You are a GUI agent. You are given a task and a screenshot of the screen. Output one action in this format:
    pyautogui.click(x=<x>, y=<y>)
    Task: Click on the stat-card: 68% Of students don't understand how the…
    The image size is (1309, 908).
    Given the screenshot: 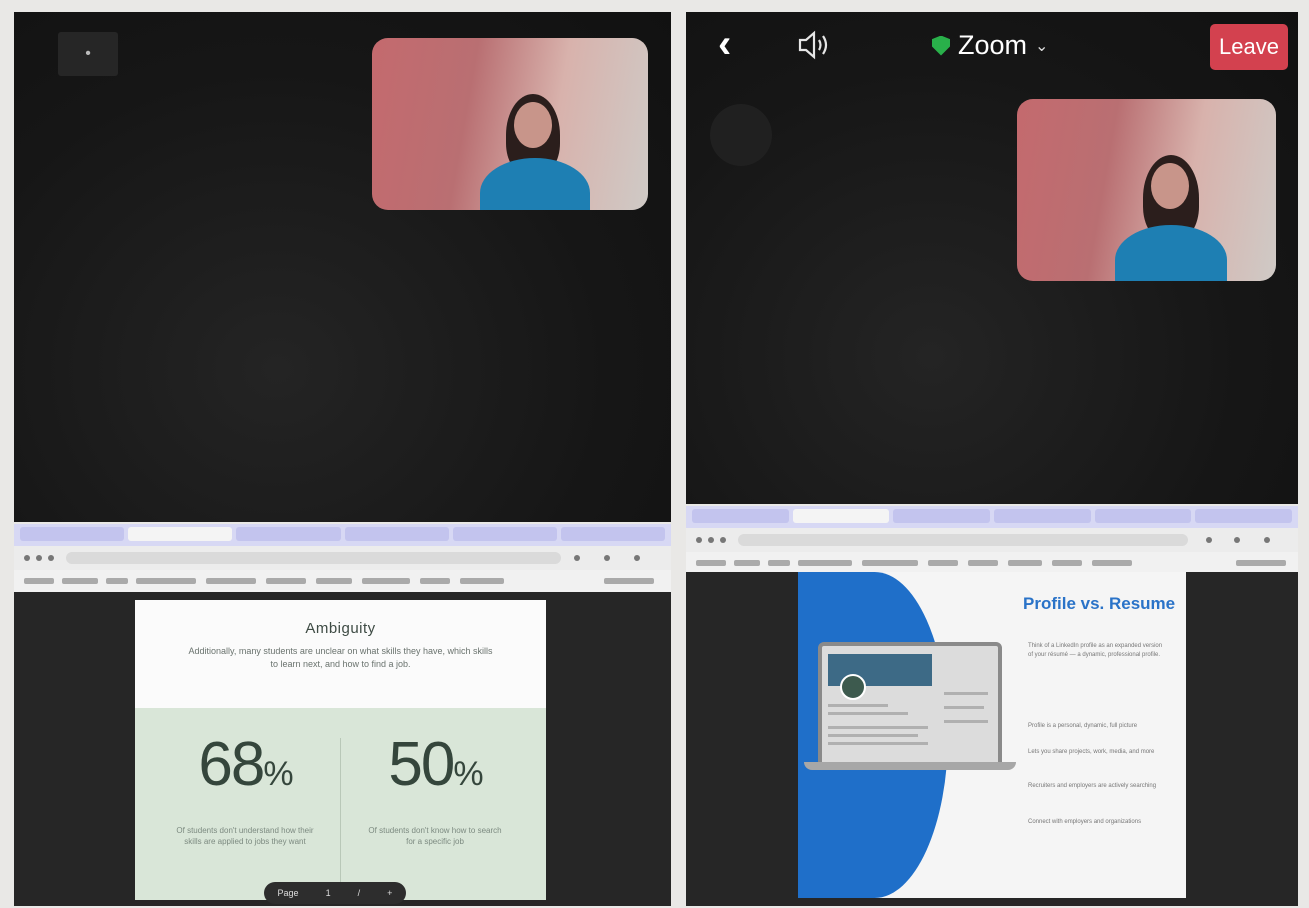 What is the action you would take?
    pyautogui.click(x=245, y=789)
    